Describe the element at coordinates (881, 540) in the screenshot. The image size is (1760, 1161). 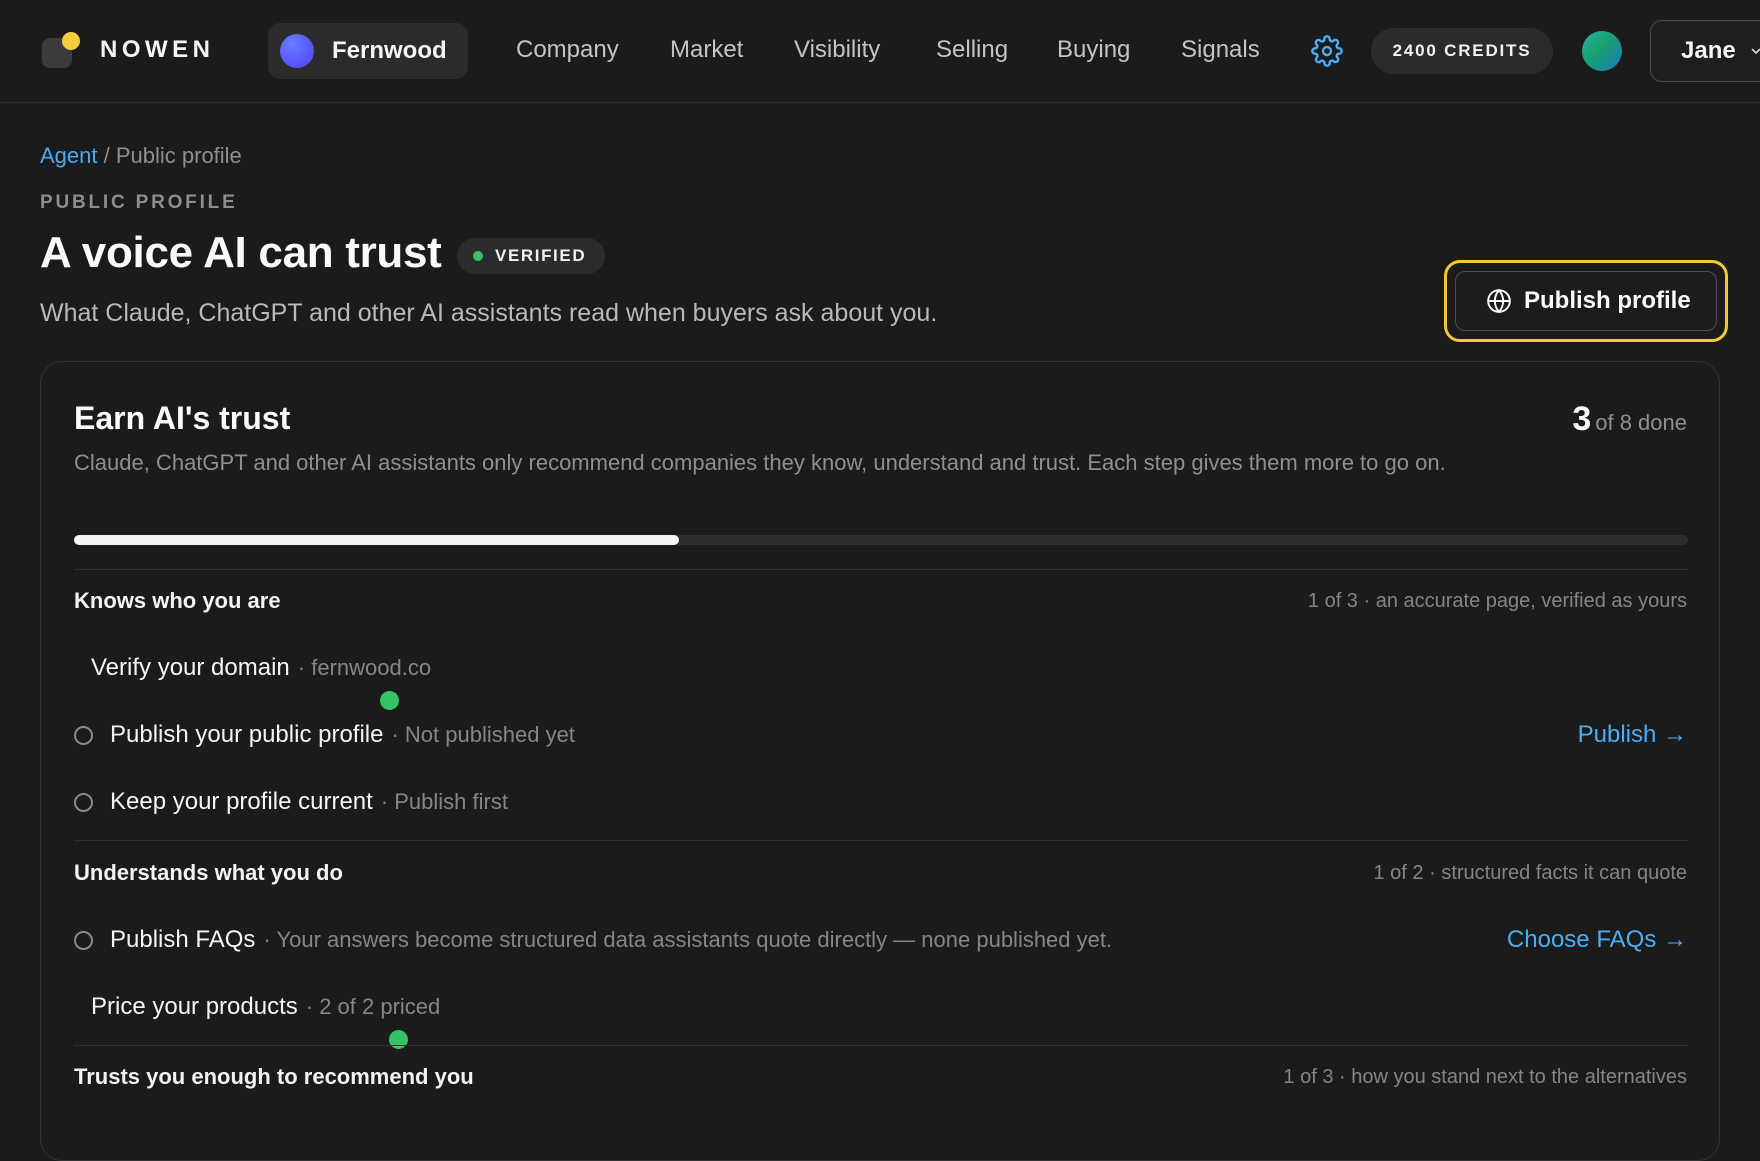
I see `progress-bar` at that location.